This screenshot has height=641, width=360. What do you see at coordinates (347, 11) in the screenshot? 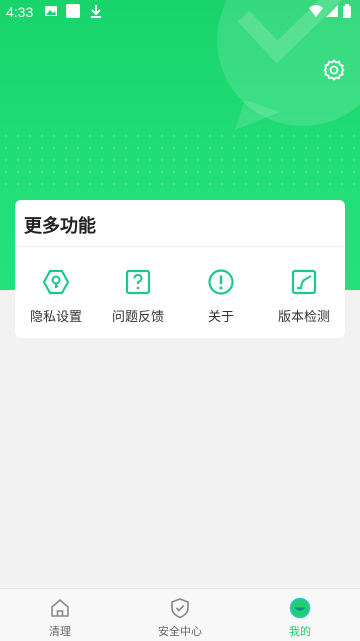
I see `battery-icon` at bounding box center [347, 11].